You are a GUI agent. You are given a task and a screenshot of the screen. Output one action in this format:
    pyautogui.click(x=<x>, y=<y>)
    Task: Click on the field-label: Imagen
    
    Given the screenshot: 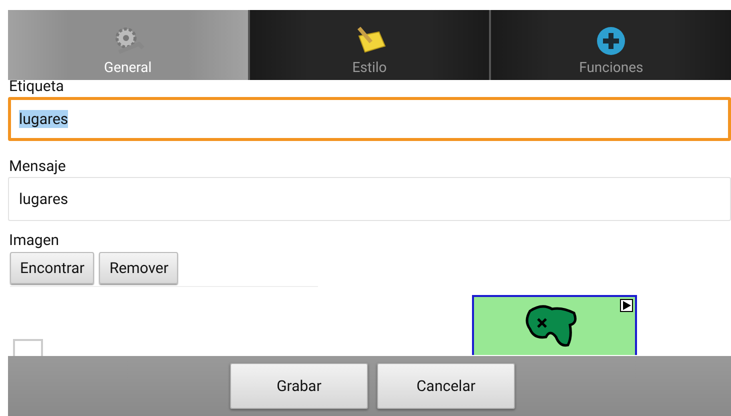 What is the action you would take?
    pyautogui.click(x=34, y=240)
    